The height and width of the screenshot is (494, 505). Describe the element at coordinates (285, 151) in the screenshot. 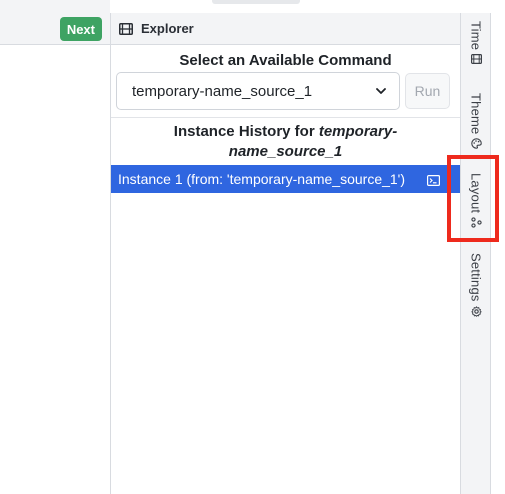

I see `history-source-line2: name_source_1` at that location.